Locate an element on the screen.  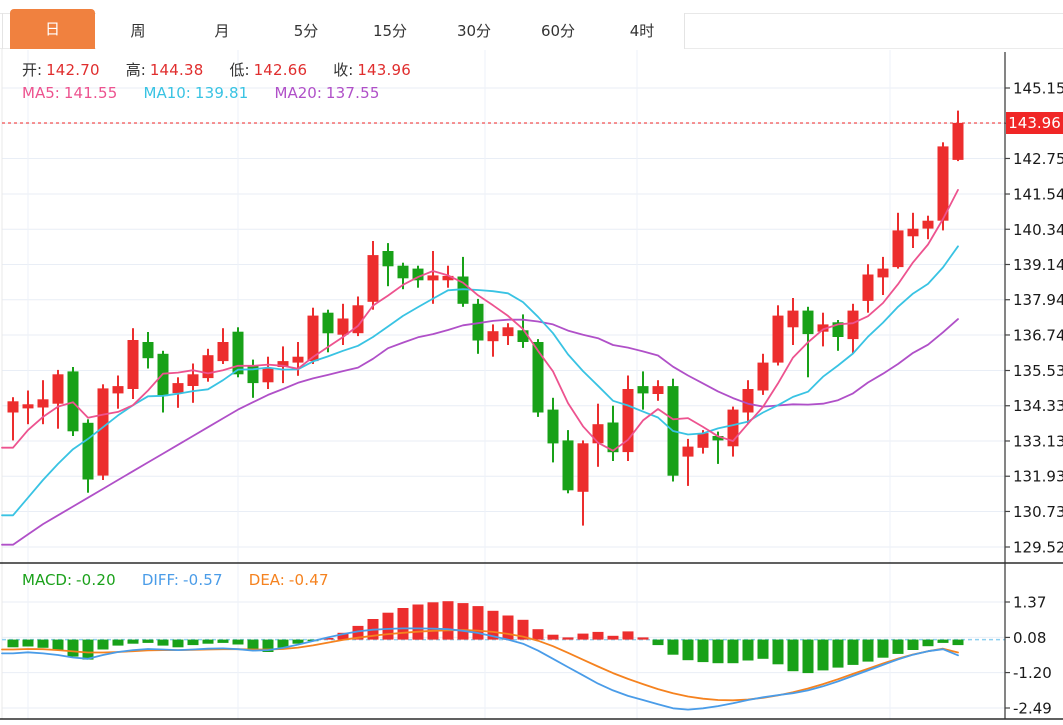
high-value: 高: 144.38 is located at coordinates (164, 70).